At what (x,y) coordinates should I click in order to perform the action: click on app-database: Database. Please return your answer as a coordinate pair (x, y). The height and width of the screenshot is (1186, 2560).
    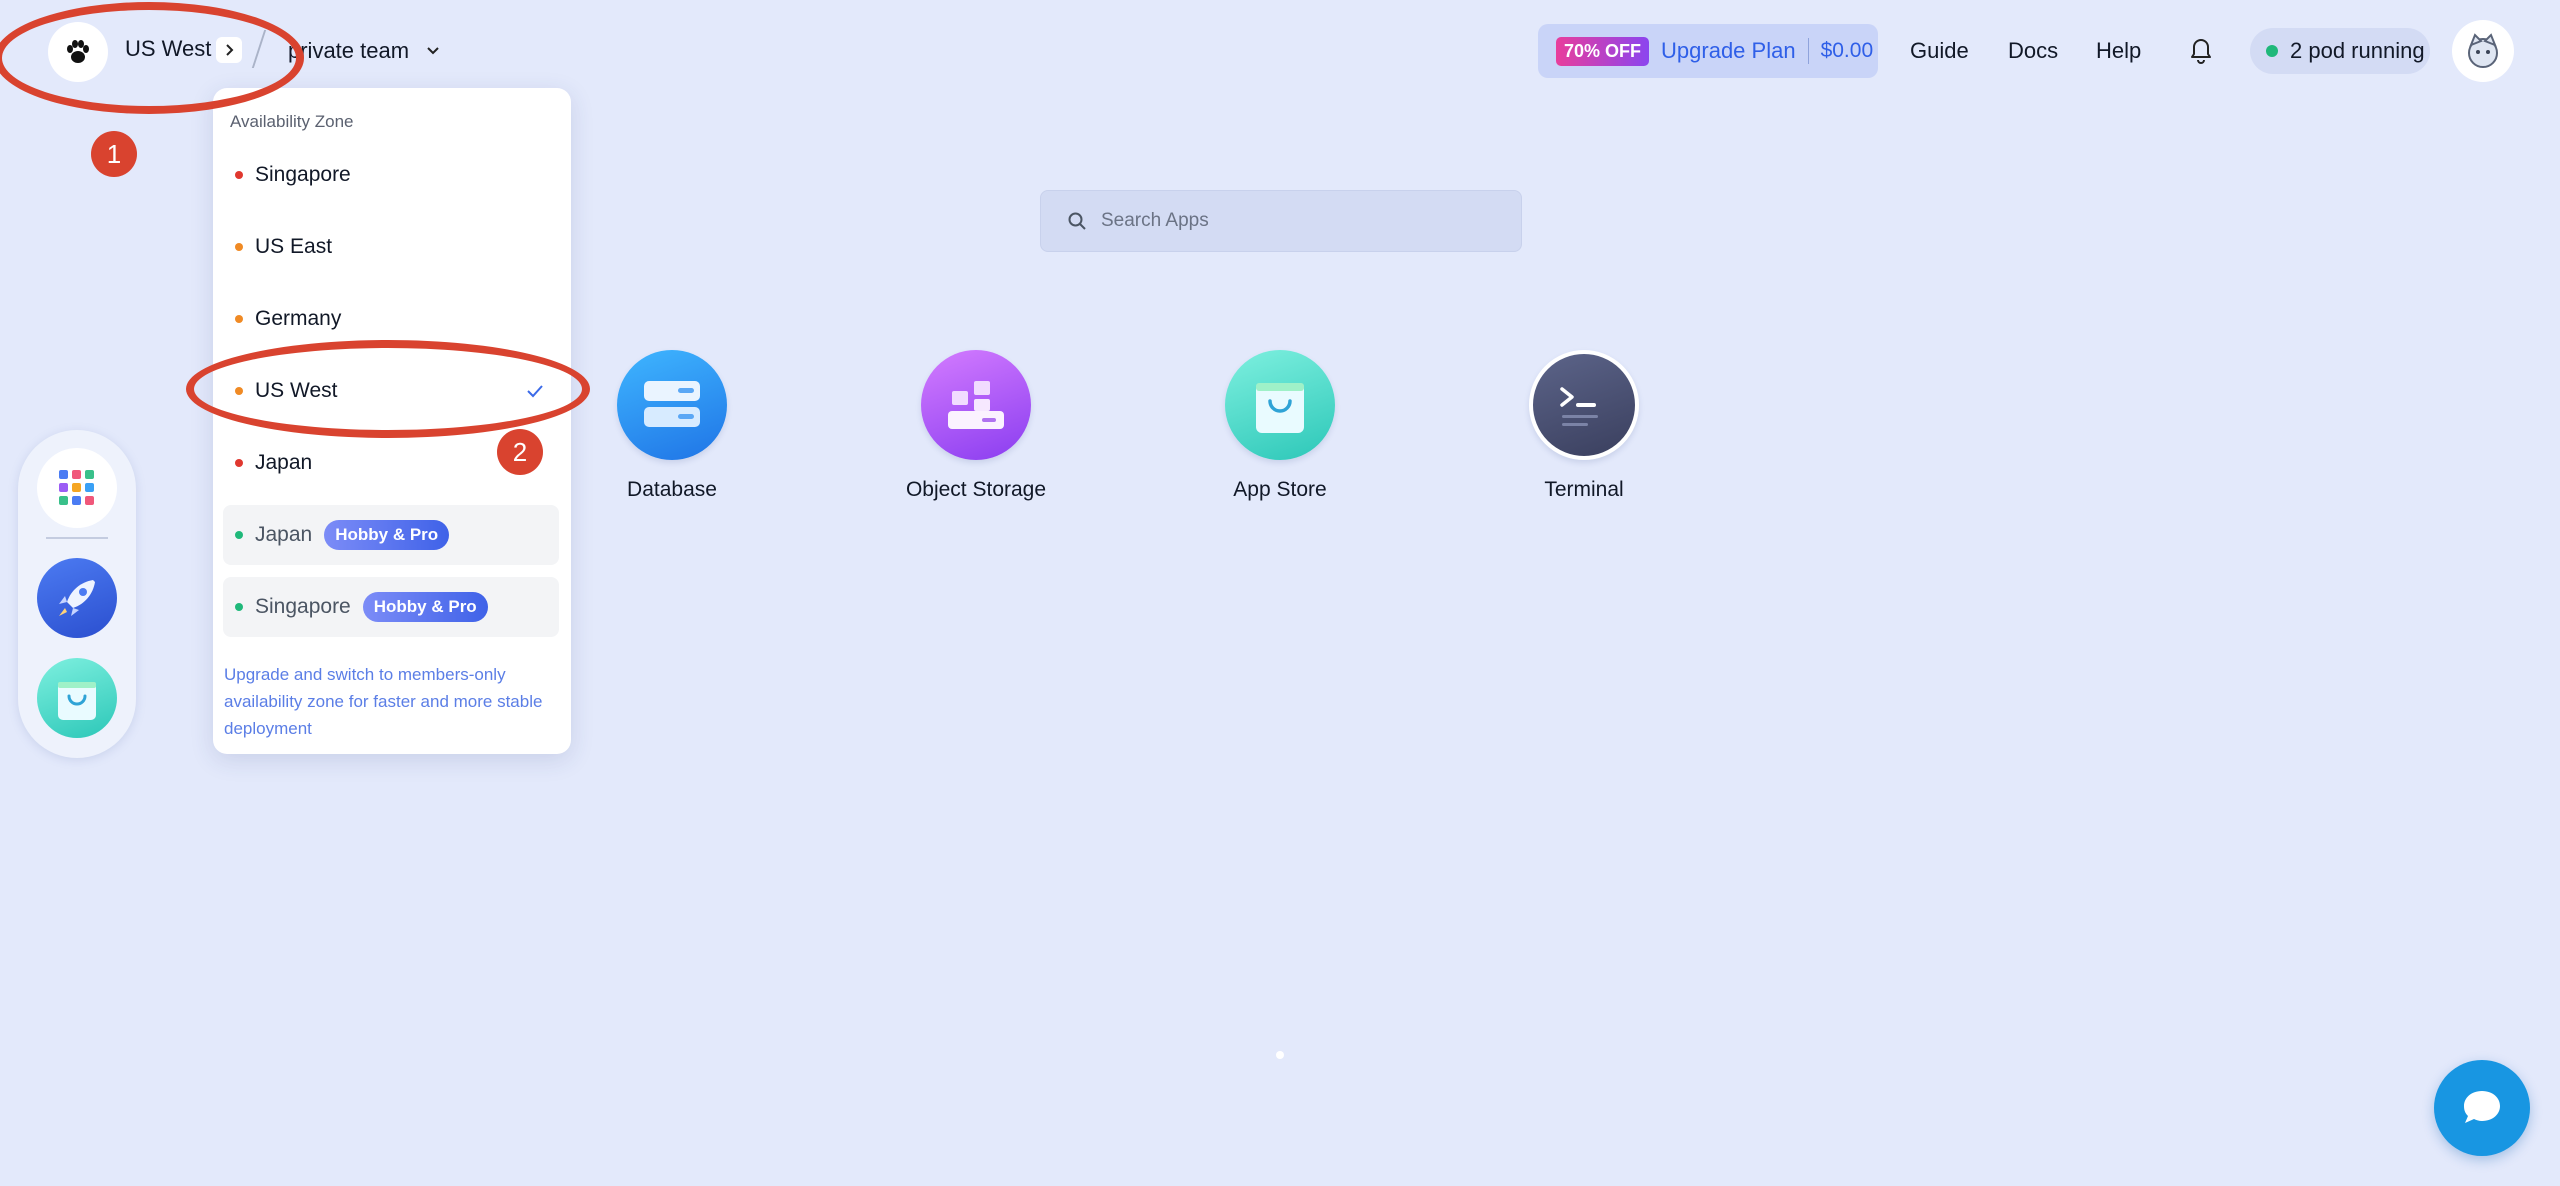
    Looking at the image, I should click on (672, 426).